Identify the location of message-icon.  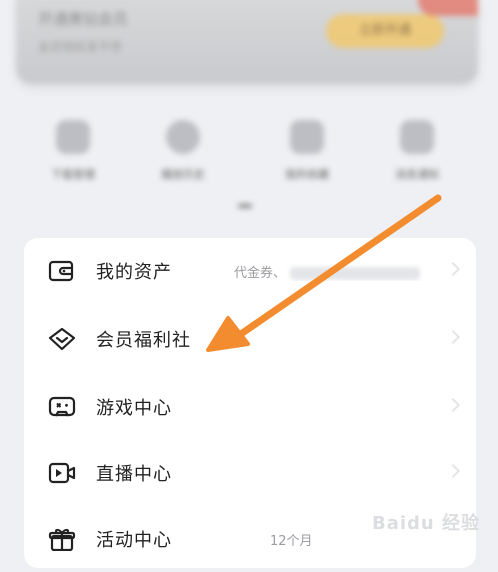
(417, 137).